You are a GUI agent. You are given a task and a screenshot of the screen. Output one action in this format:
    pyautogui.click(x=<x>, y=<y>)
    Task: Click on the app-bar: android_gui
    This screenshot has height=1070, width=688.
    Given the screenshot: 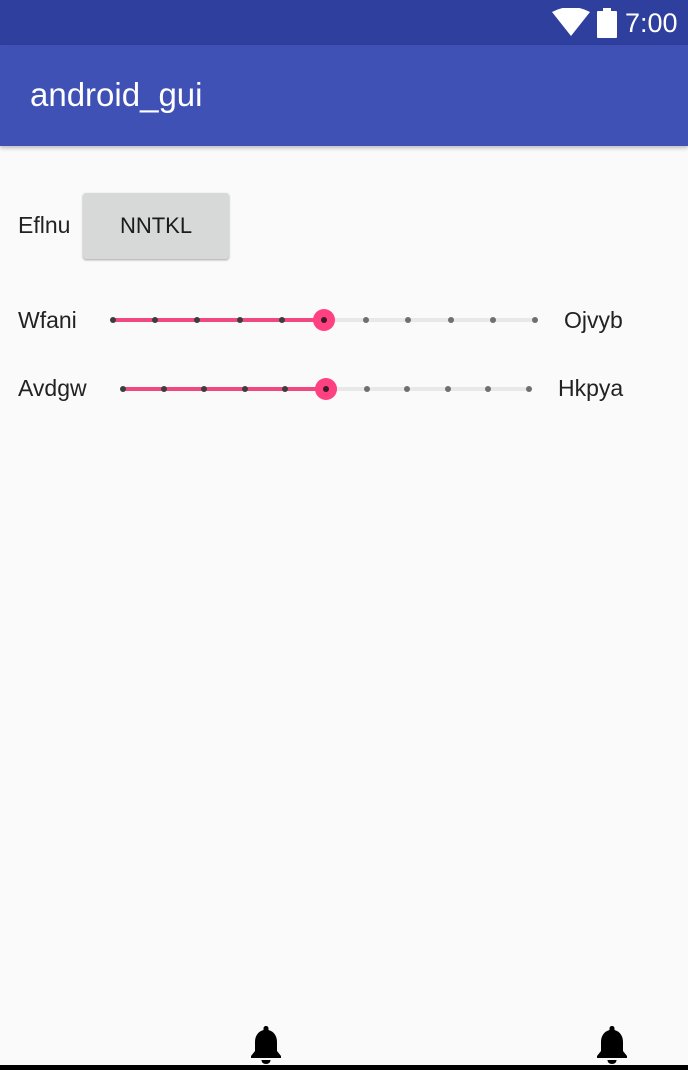 What is the action you would take?
    pyautogui.click(x=344, y=95)
    